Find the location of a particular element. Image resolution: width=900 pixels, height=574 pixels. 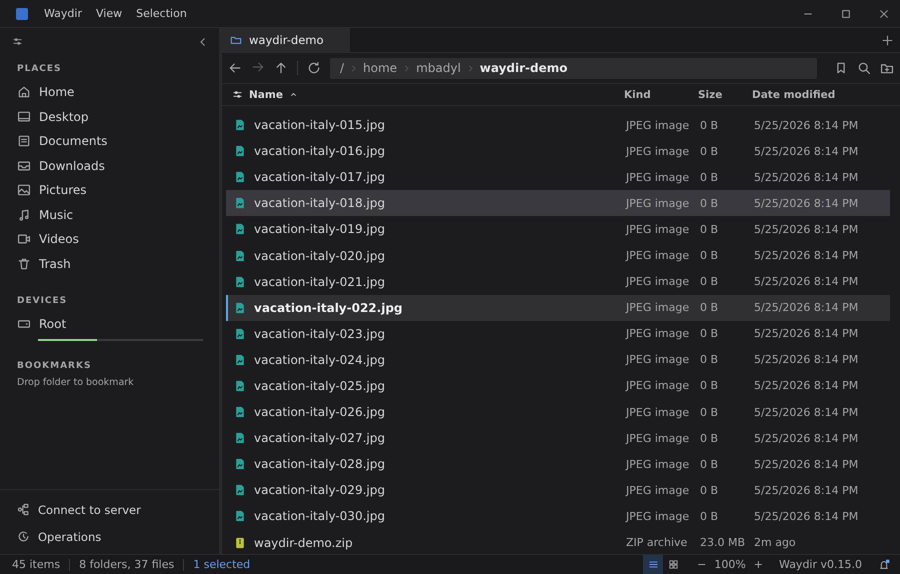

sort-ascending-icon is located at coordinates (293, 94).